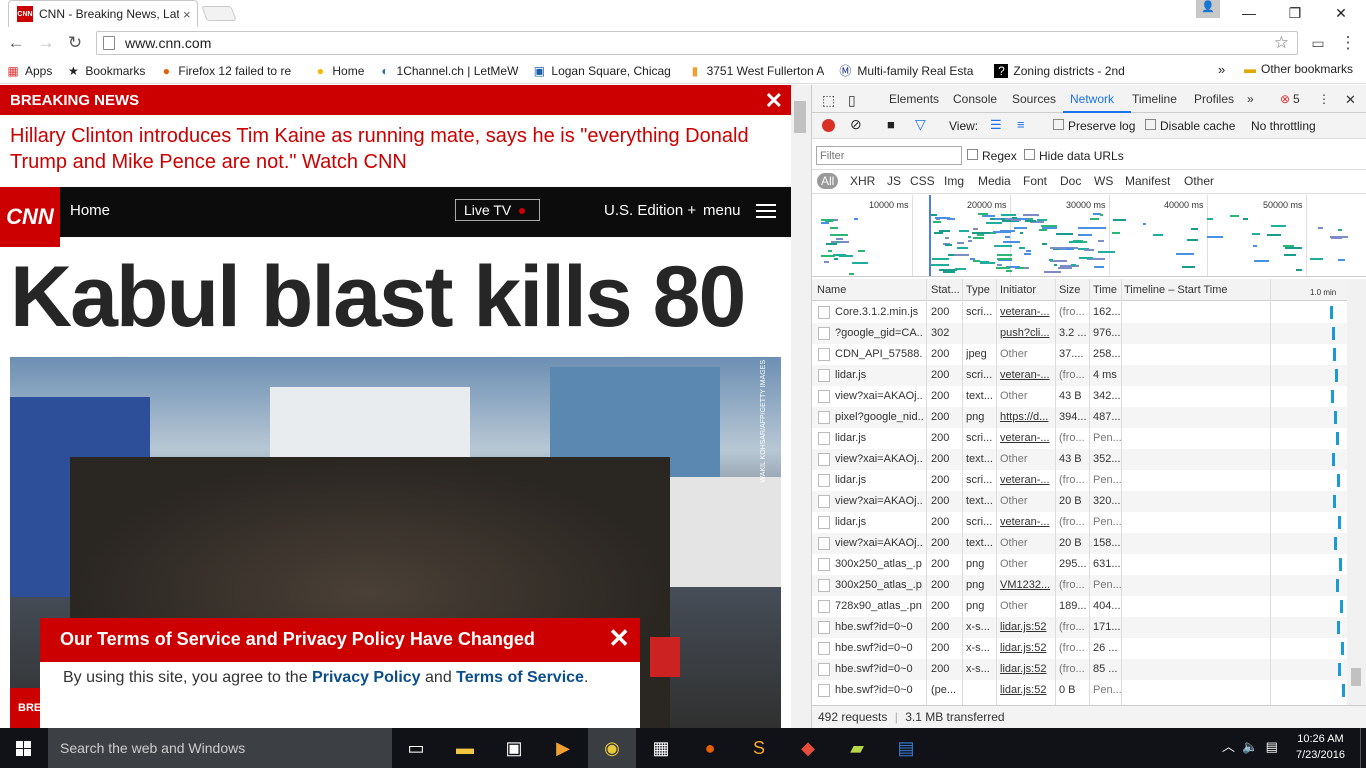 The width and height of the screenshot is (1366, 771). I want to click on type-font: Font, so click(1035, 181).